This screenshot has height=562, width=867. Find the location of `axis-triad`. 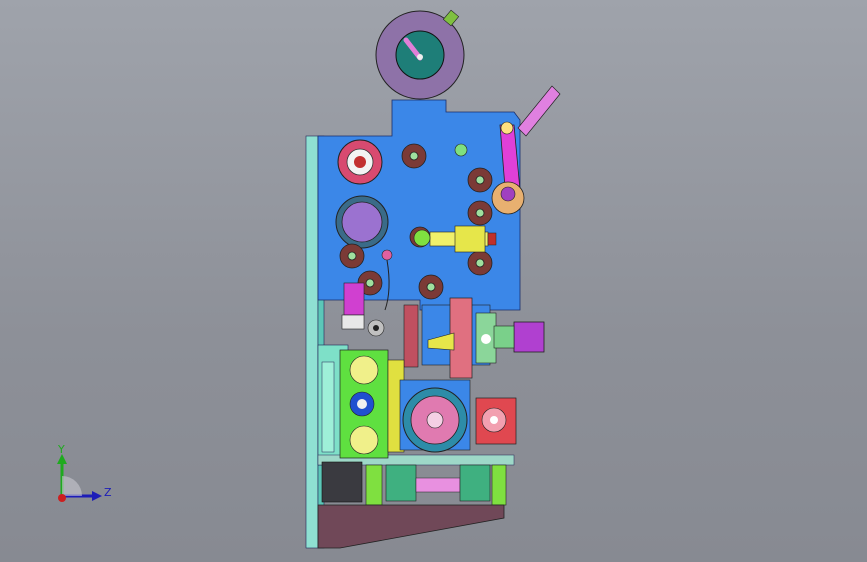

axis-triad is located at coordinates (79, 478).